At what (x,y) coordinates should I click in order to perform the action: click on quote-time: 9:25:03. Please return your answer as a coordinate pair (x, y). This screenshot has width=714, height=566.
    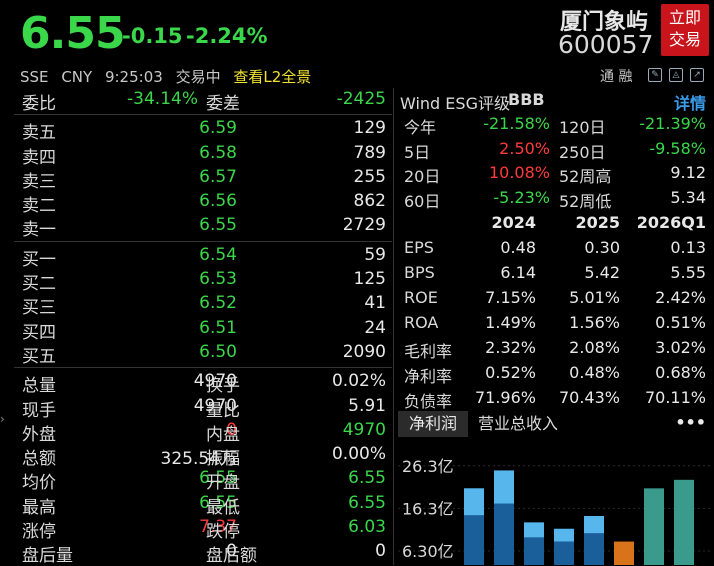
    Looking at the image, I should click on (133, 77).